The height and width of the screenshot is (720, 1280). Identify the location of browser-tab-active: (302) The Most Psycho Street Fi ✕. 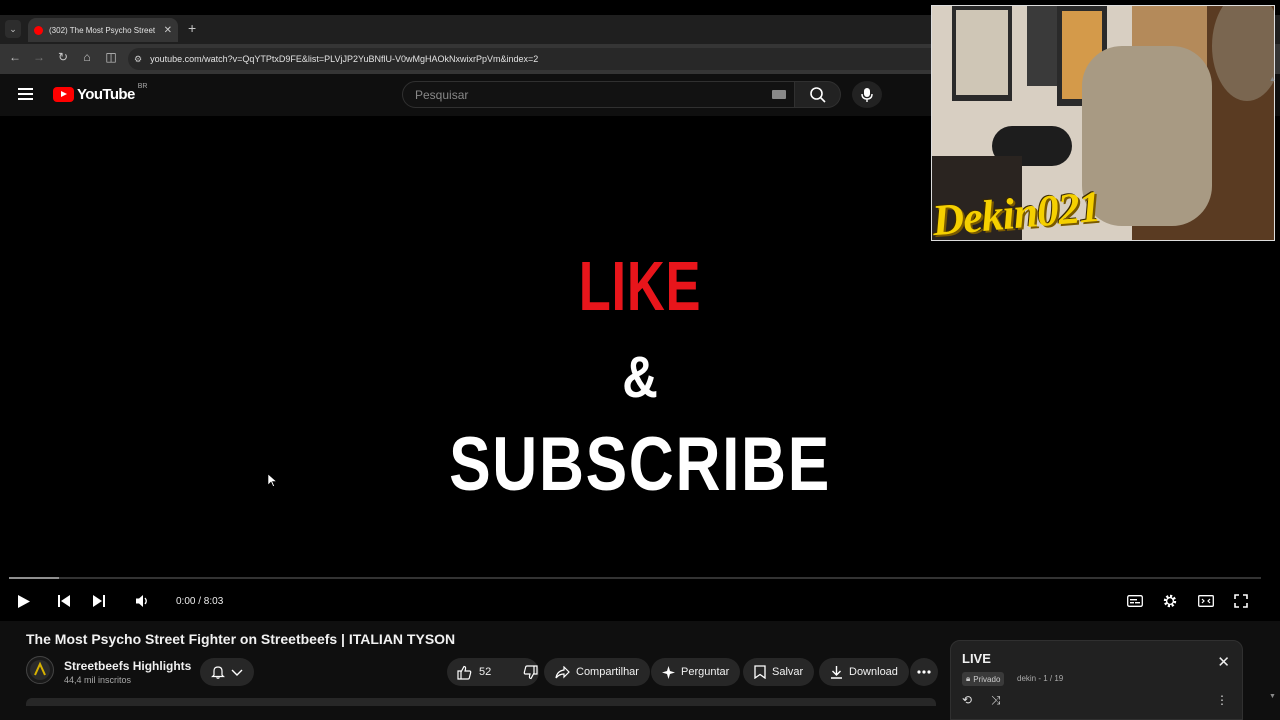
(103, 30).